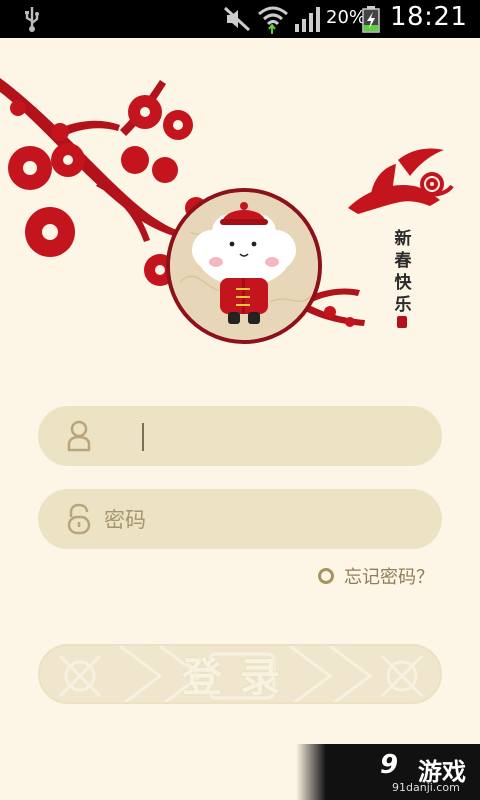 The width and height of the screenshot is (480, 800). What do you see at coordinates (371, 19) in the screenshot?
I see `battery-charging-icon` at bounding box center [371, 19].